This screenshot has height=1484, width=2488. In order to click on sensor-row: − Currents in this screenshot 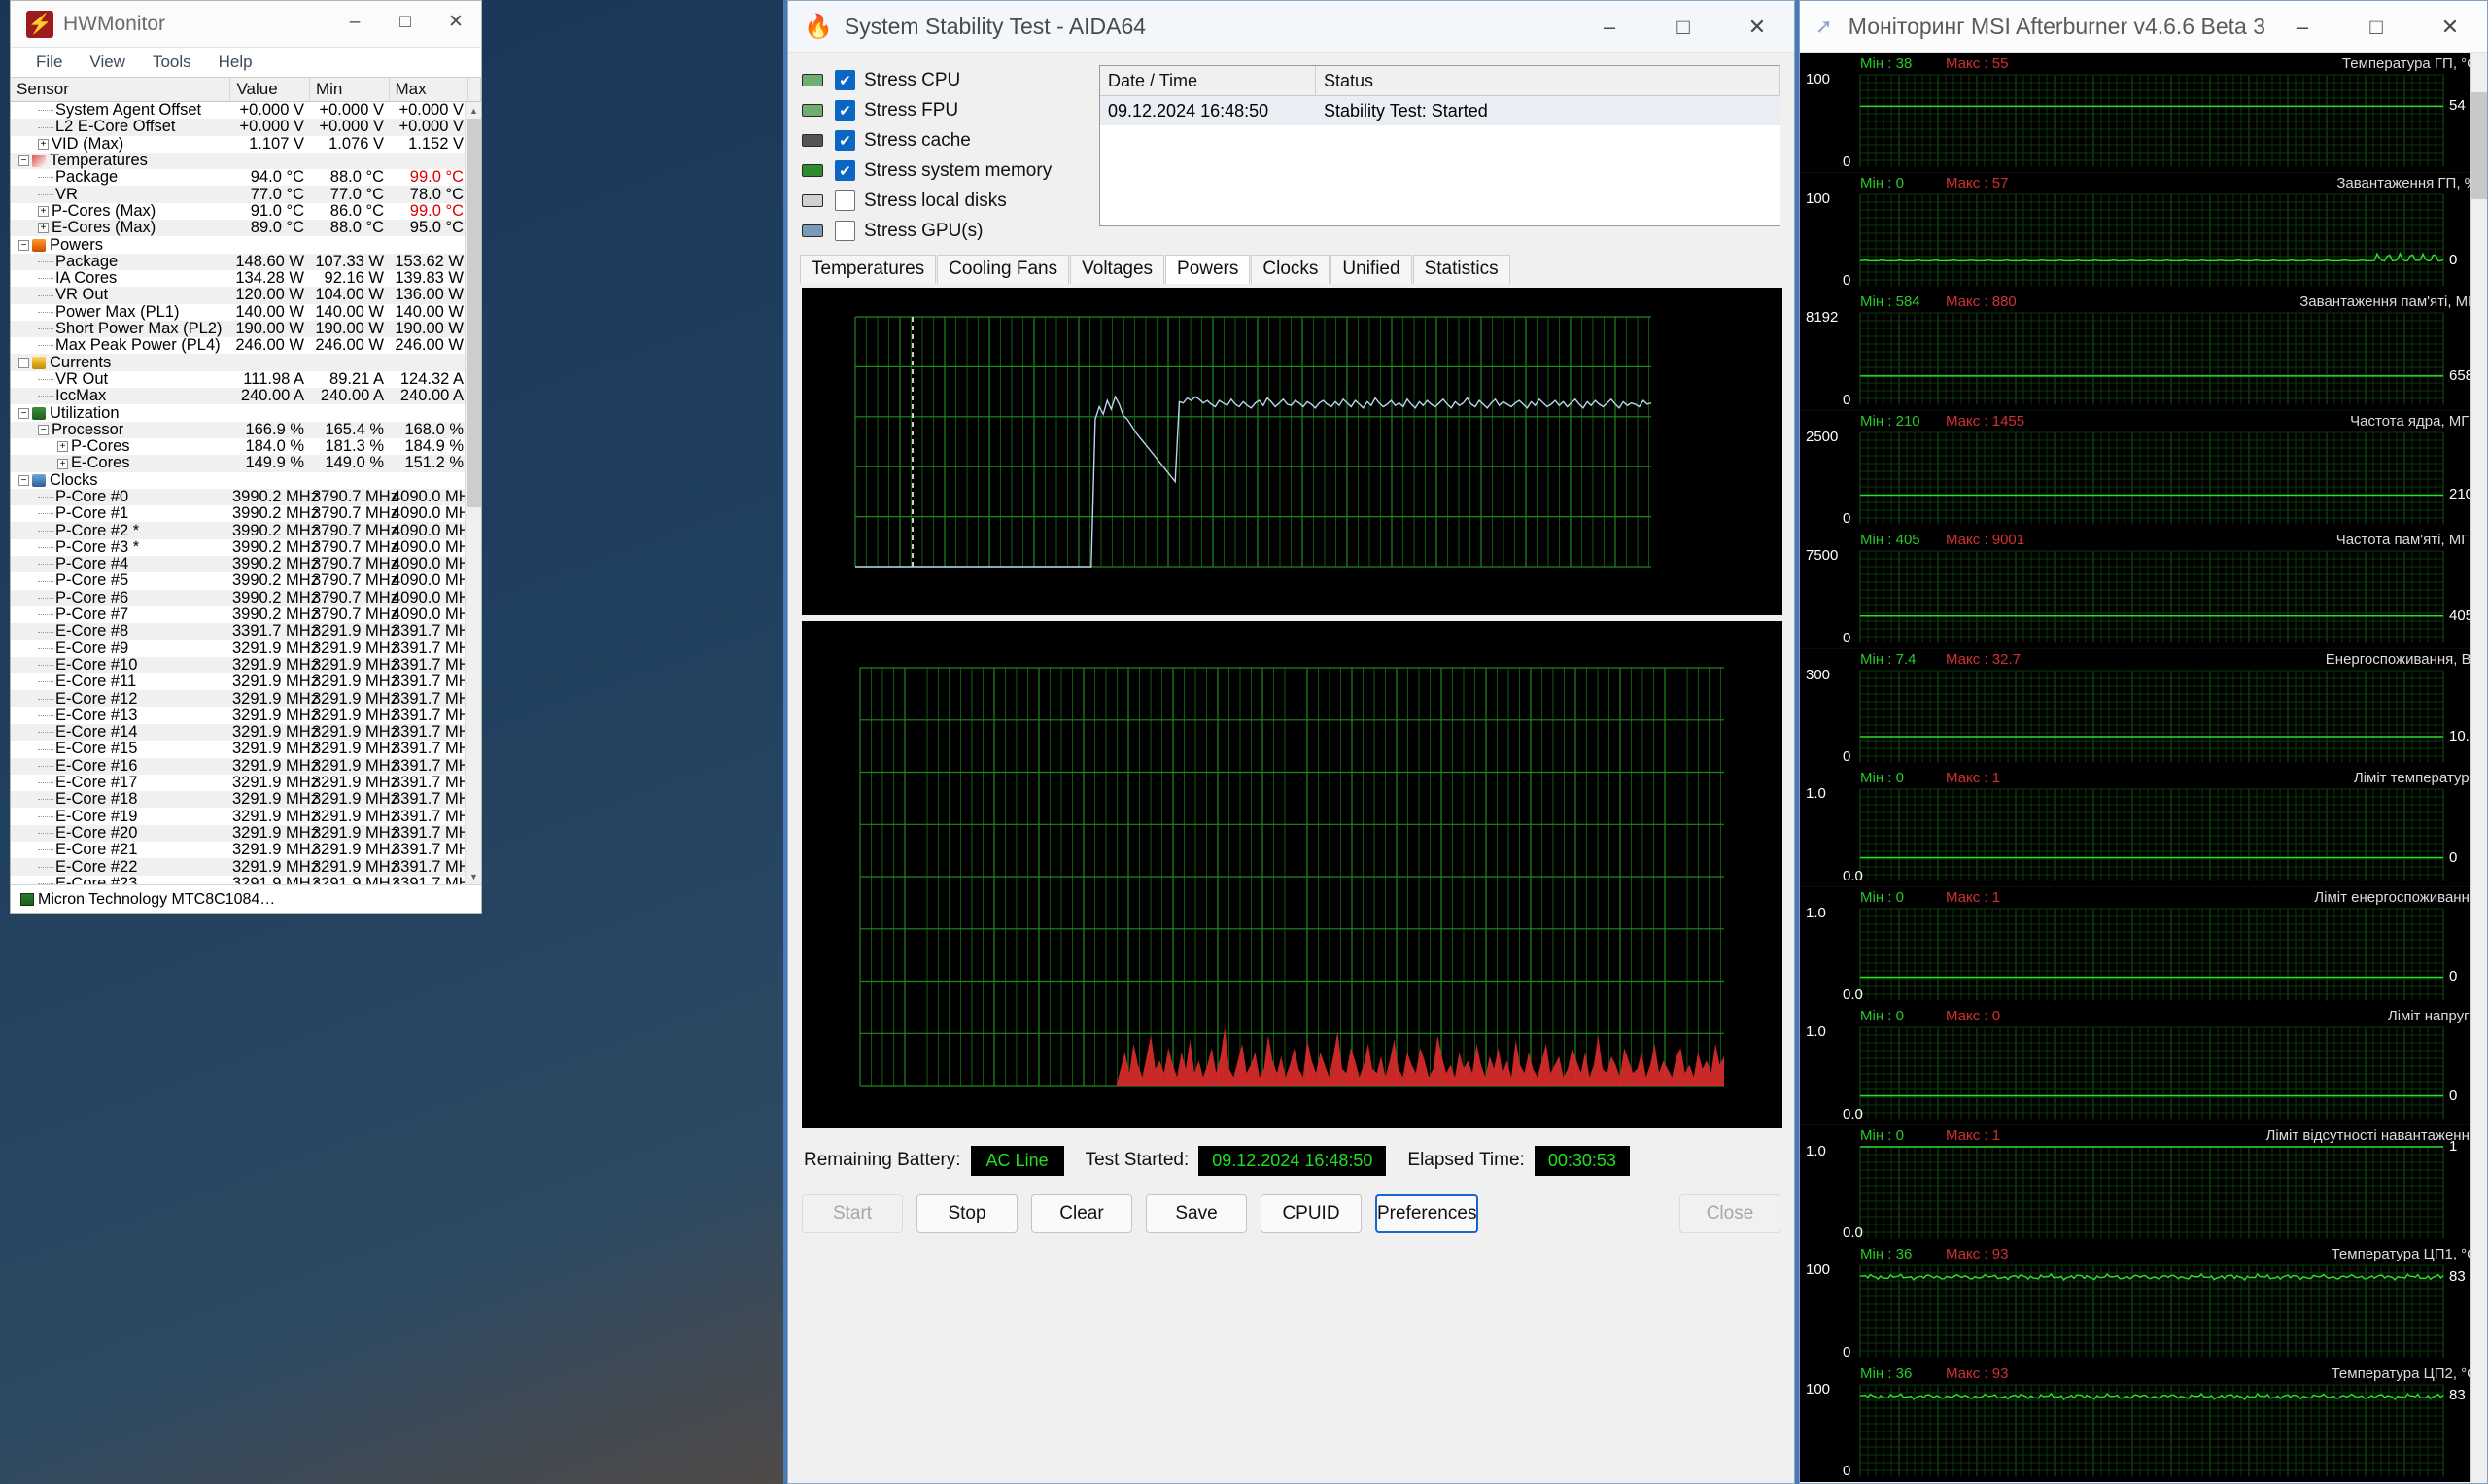, I will do `click(246, 362)`.